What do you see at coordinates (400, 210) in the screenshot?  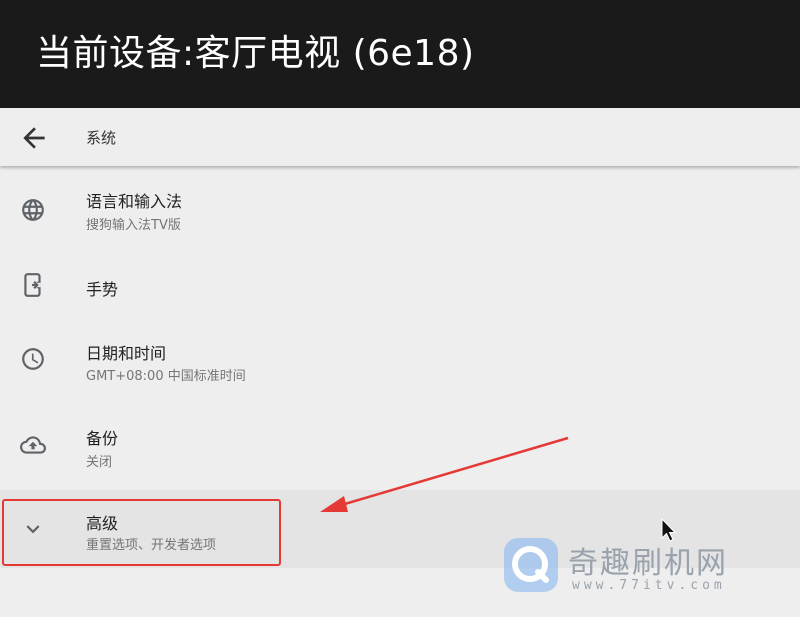 I see `list-item-language: 语言和输入法 搜狗输入法TV版` at bounding box center [400, 210].